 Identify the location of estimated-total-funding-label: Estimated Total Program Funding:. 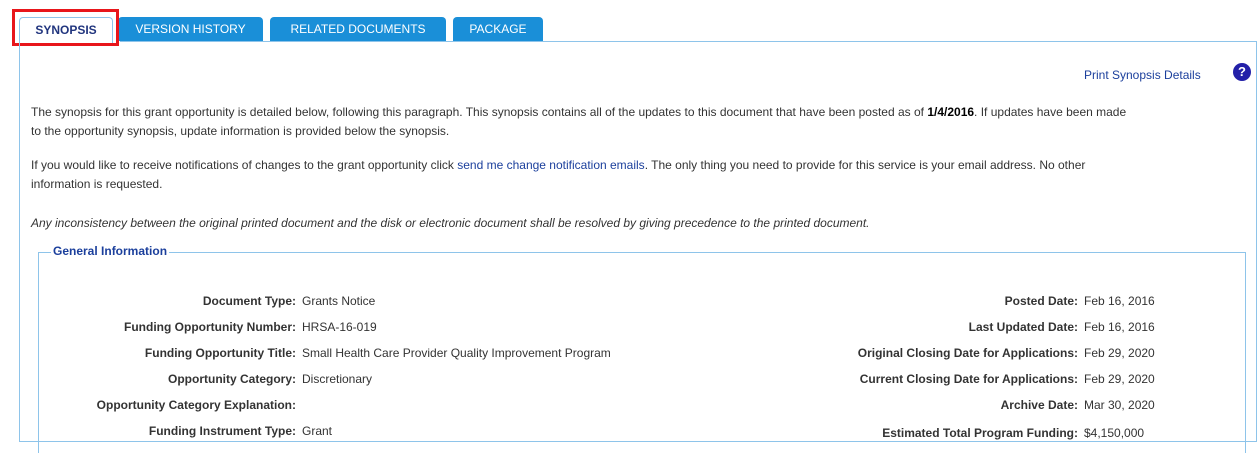
(980, 433).